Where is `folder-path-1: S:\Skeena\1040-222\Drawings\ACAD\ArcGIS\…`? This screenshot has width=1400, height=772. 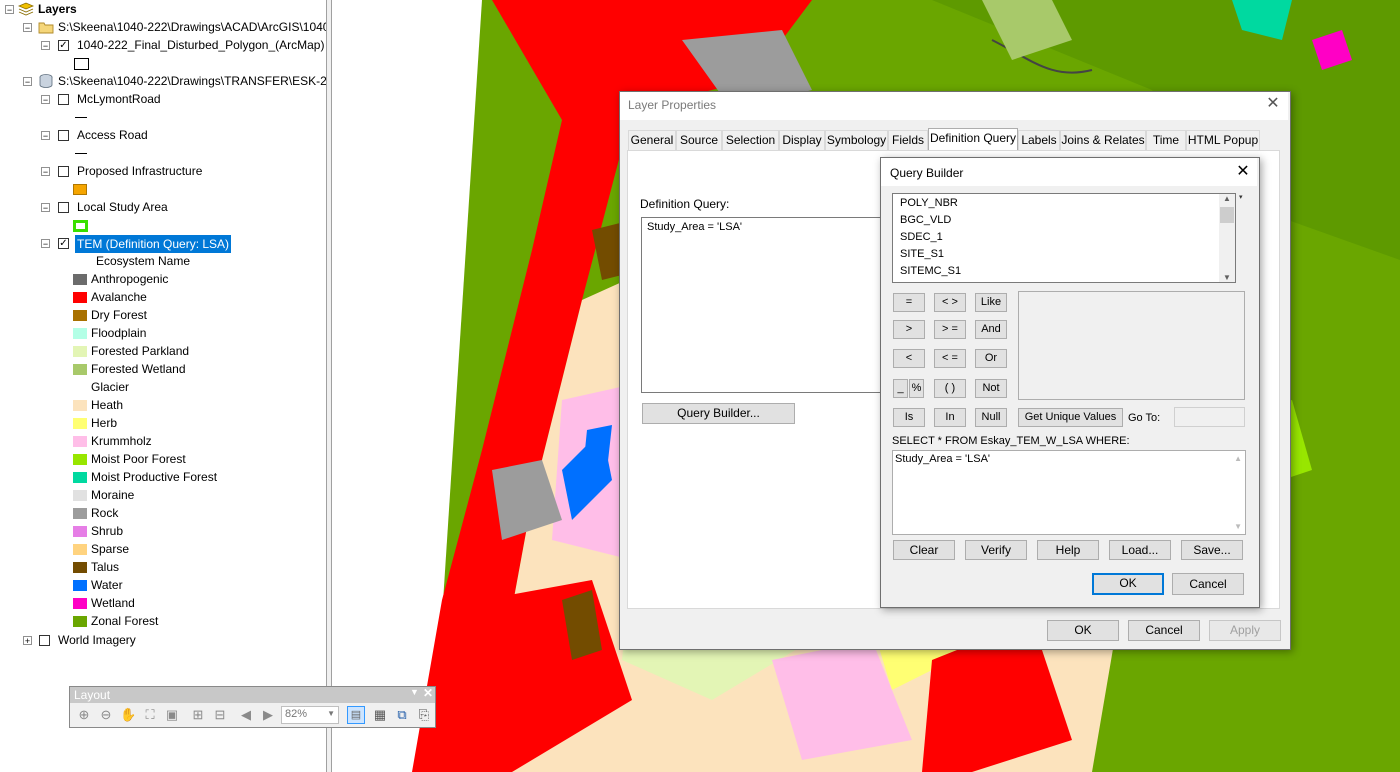
folder-path-1: S:\Skeena\1040-222\Drawings\ACAD\ArcGIS\… is located at coordinates (195, 27).